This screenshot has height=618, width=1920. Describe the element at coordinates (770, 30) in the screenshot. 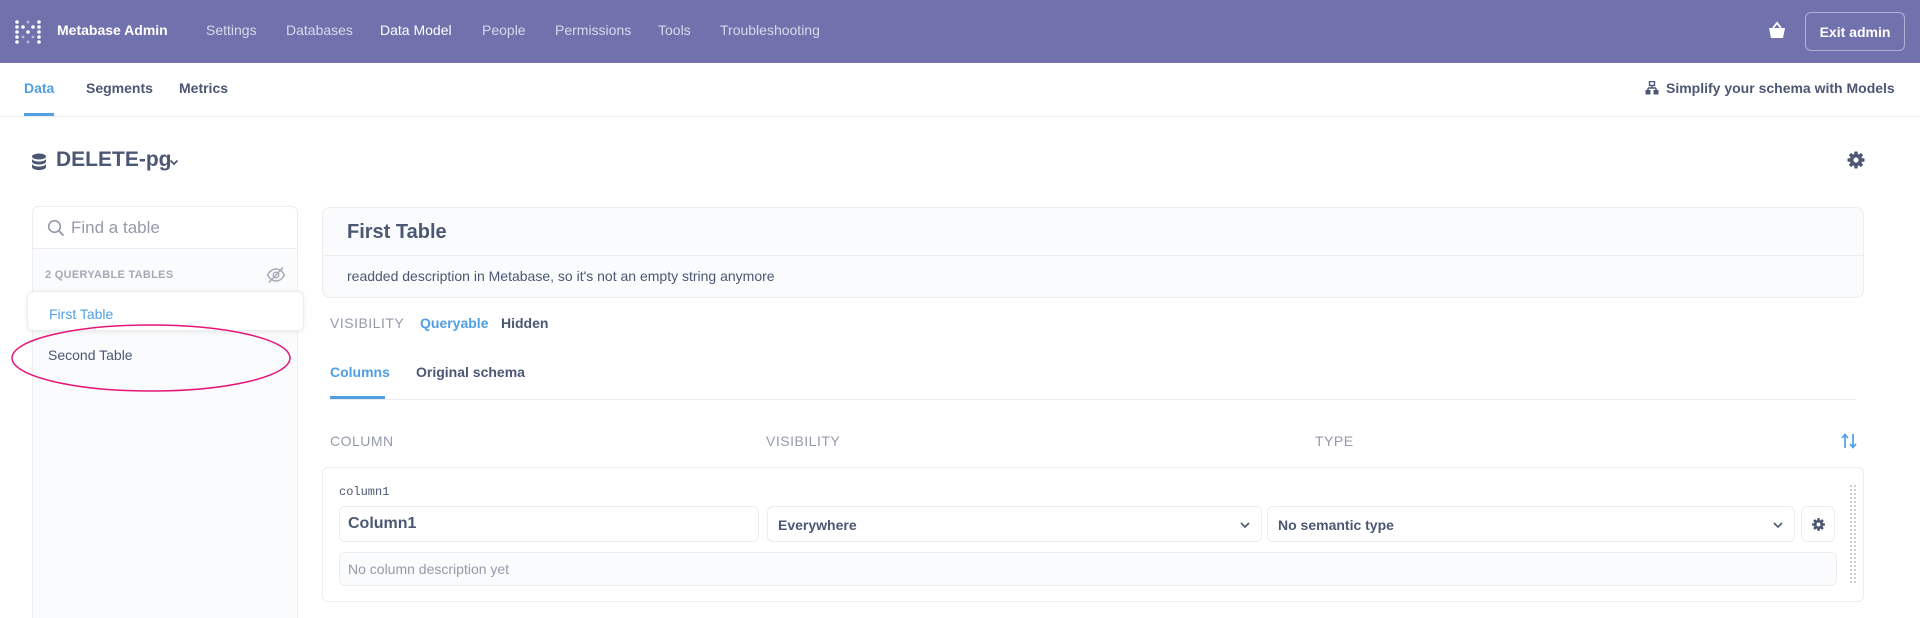

I see `nav-troubleshooting: Troubleshooting` at that location.